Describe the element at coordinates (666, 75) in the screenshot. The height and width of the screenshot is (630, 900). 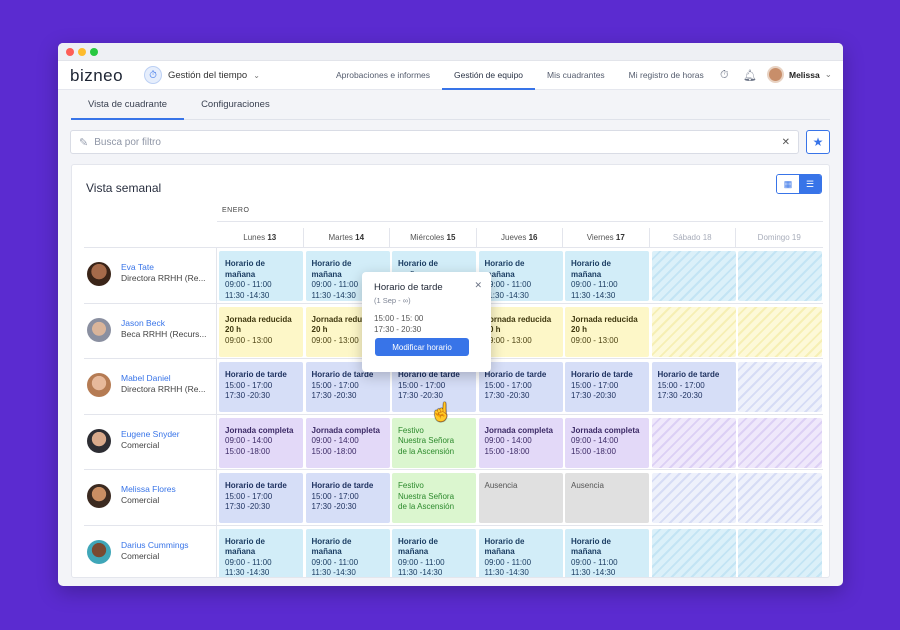
I see `nav-my-time-log: Mi registro de horas` at that location.